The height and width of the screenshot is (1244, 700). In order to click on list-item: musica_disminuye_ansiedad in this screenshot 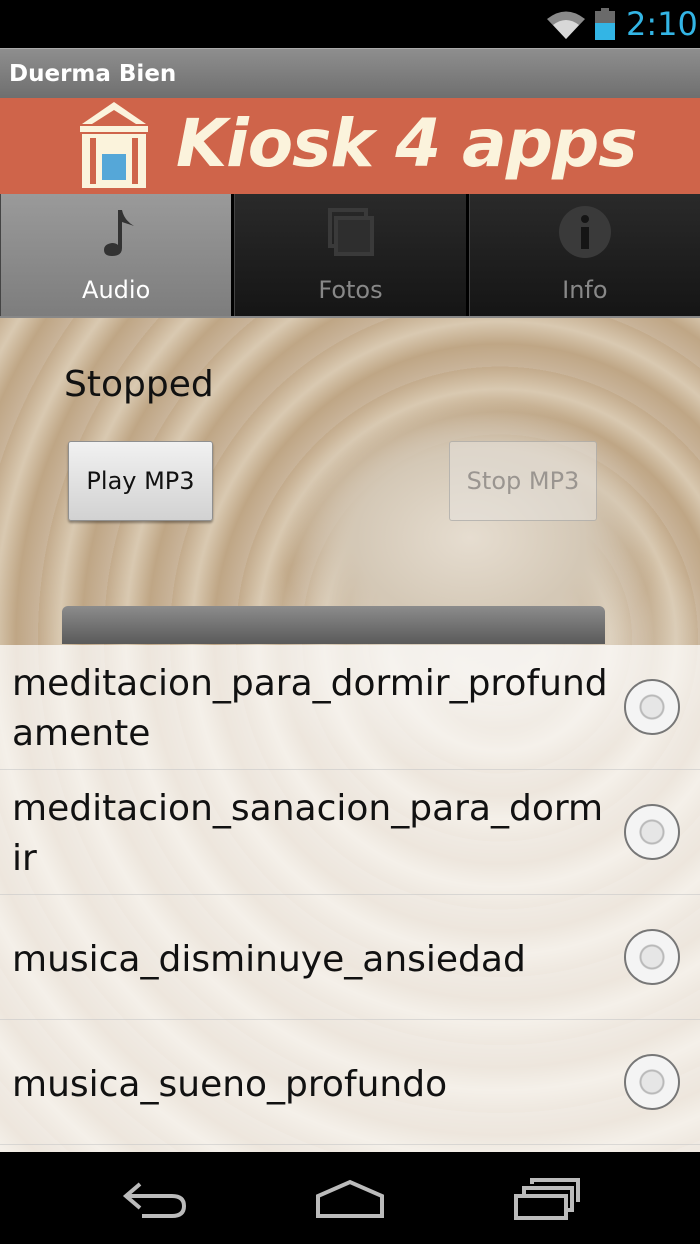, I will do `click(350, 957)`.